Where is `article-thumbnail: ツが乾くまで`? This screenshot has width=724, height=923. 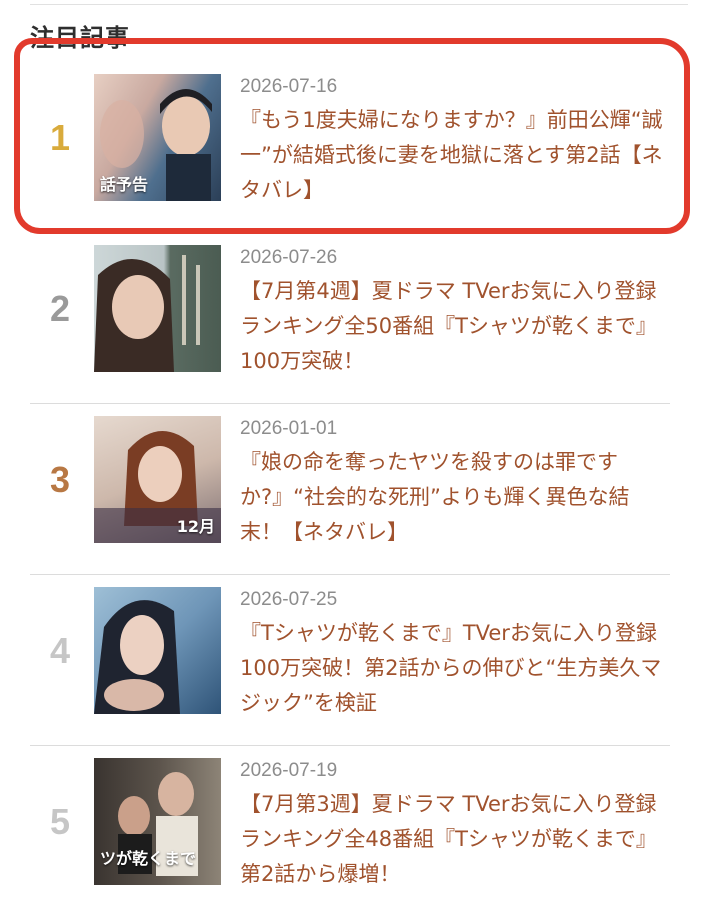 article-thumbnail: ツが乾くまで is located at coordinates (157, 821).